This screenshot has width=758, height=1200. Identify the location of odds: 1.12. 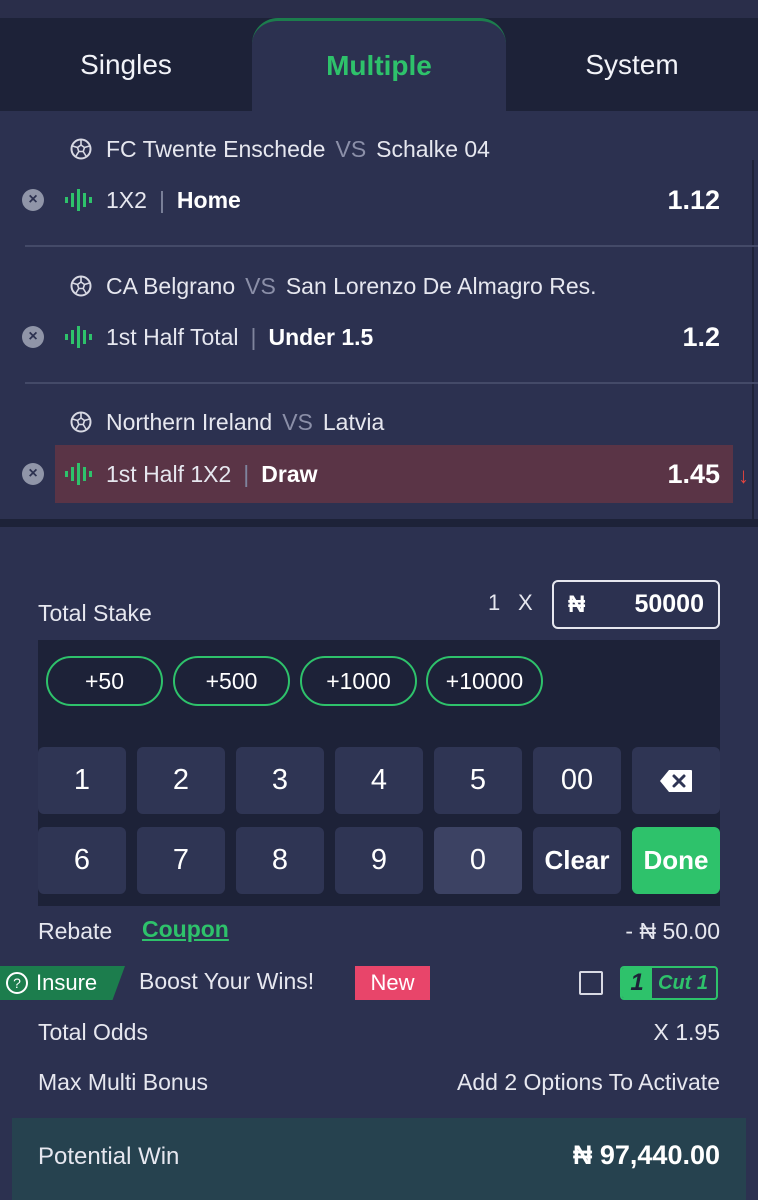
(693, 199).